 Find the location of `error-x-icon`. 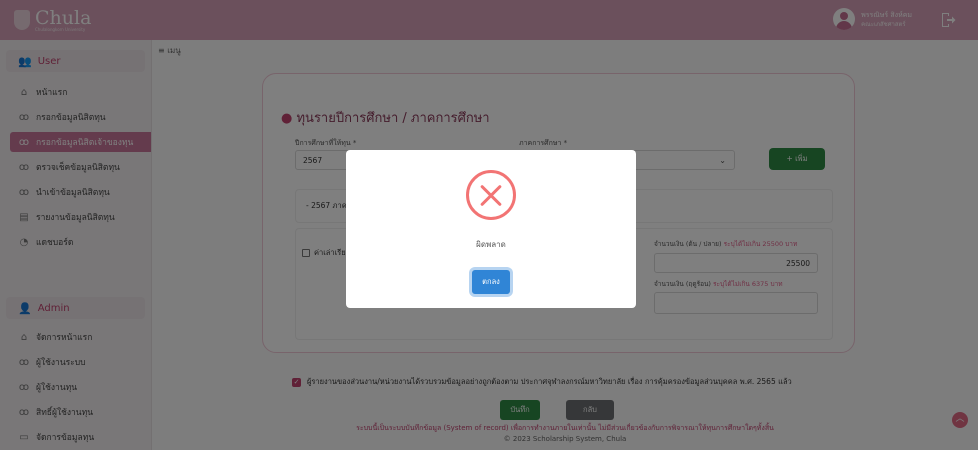

error-x-icon is located at coordinates (491, 195).